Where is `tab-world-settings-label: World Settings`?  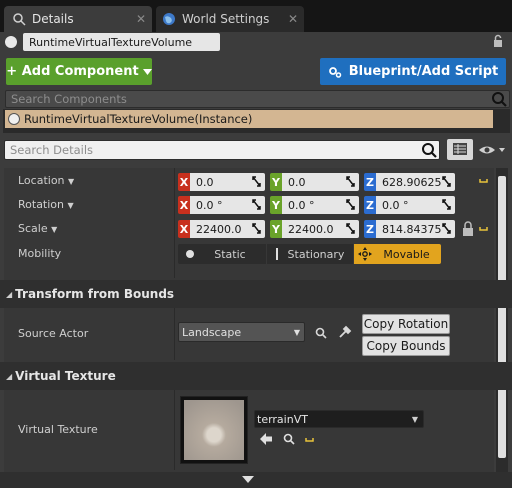 tab-world-settings-label: World Settings is located at coordinates (226, 19).